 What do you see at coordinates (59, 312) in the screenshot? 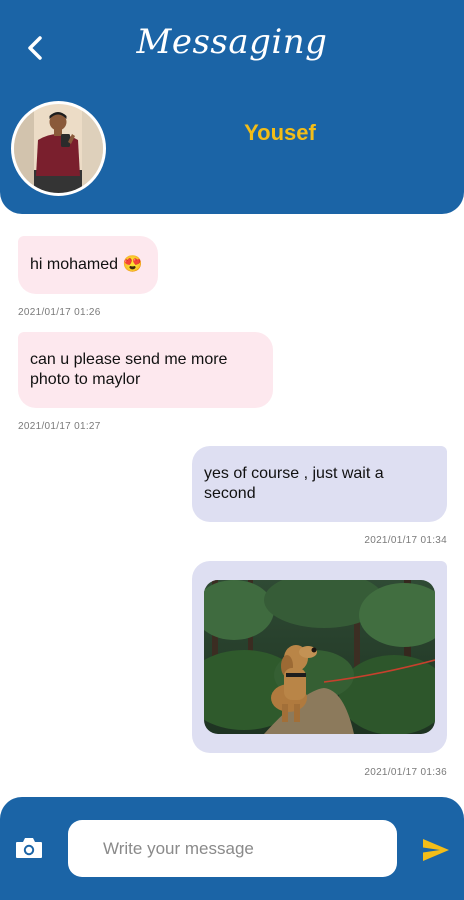
I see `message-timestamp: 2021/01/17 01:26` at bounding box center [59, 312].